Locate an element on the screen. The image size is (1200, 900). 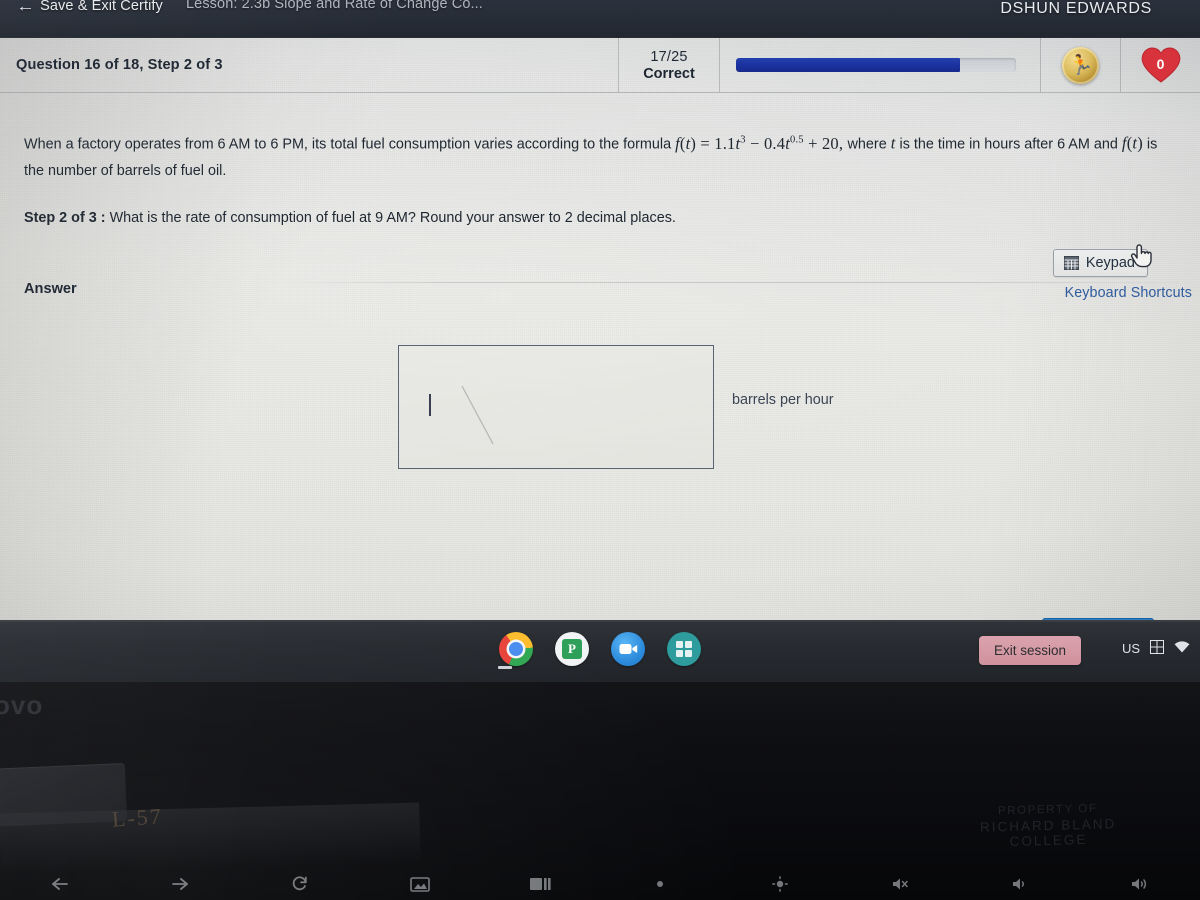
calculator-grid-icon is located at coordinates (1071, 263).